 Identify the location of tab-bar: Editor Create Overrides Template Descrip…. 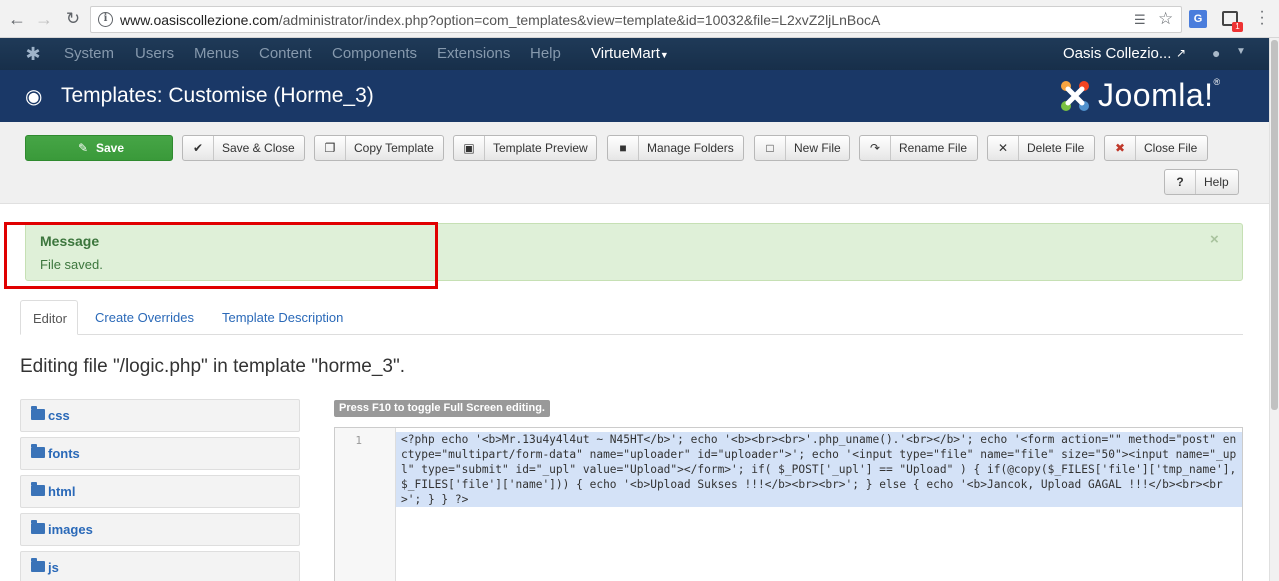
(631, 317).